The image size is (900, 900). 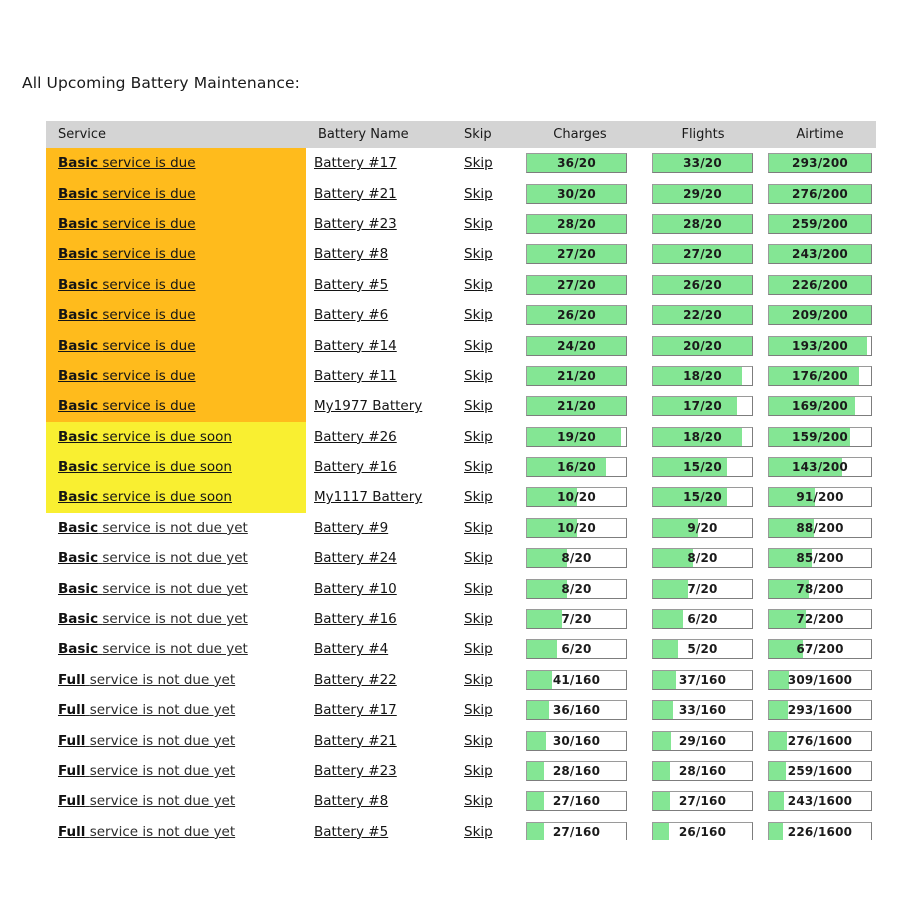 What do you see at coordinates (382, 649) in the screenshot?
I see `battery-name-cell: Battery #4` at bounding box center [382, 649].